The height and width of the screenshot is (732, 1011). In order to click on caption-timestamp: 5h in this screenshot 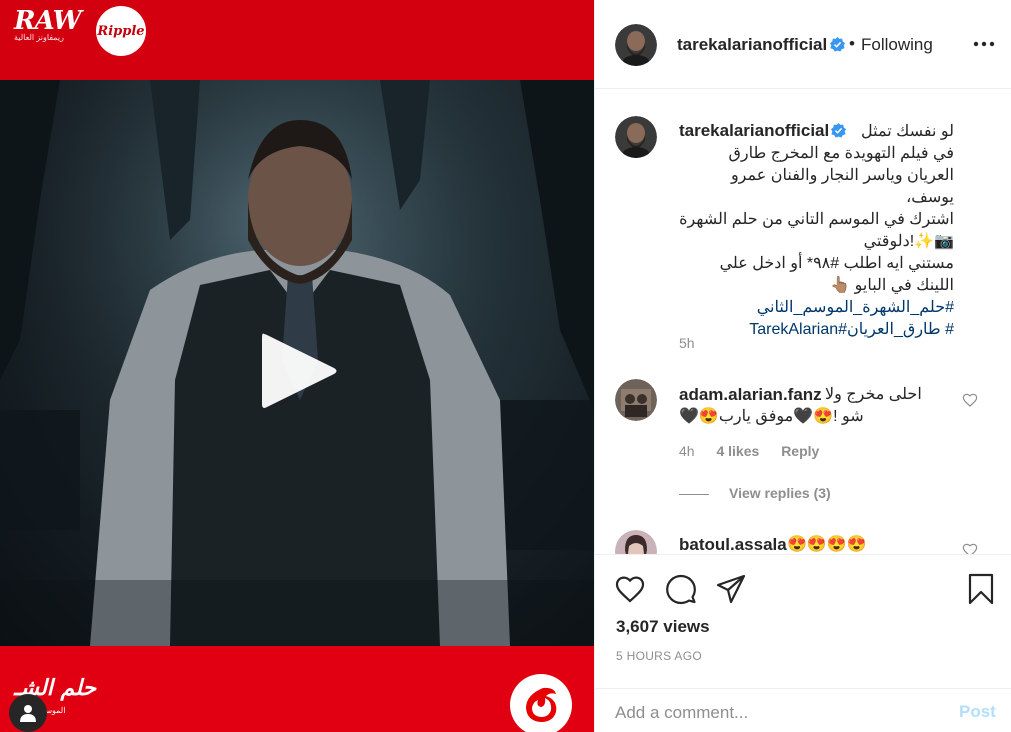, I will do `click(687, 343)`.